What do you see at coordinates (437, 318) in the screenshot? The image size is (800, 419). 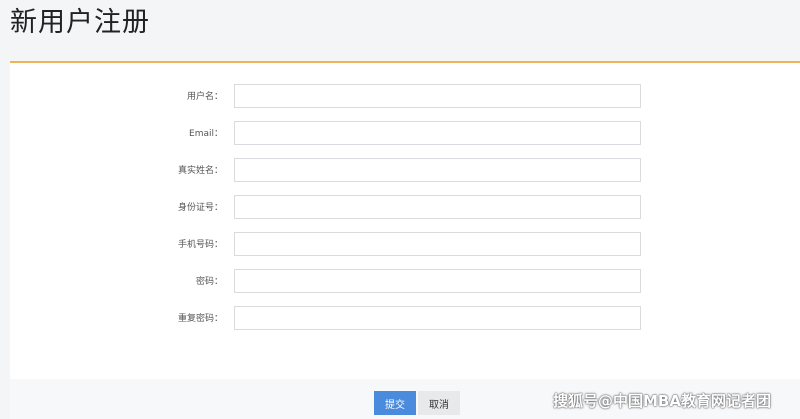 I see `confirm-password-input` at bounding box center [437, 318].